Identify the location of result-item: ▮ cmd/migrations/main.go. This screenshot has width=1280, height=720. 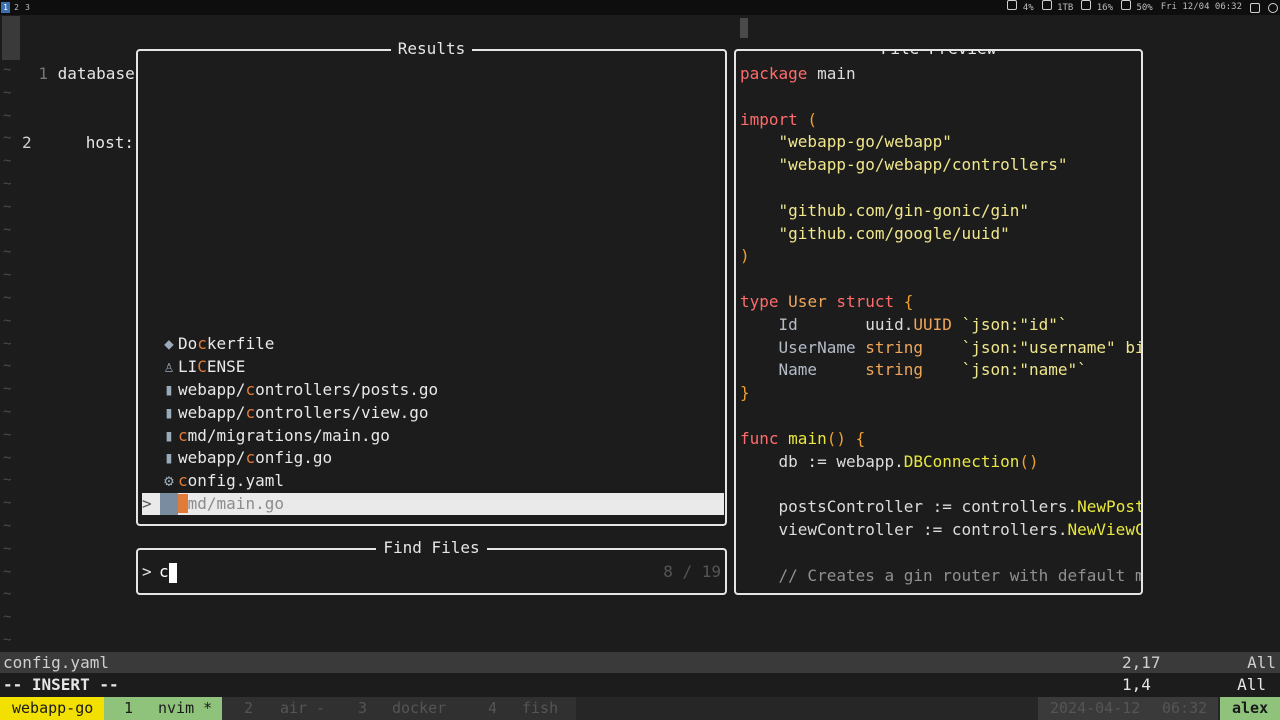
(433, 436).